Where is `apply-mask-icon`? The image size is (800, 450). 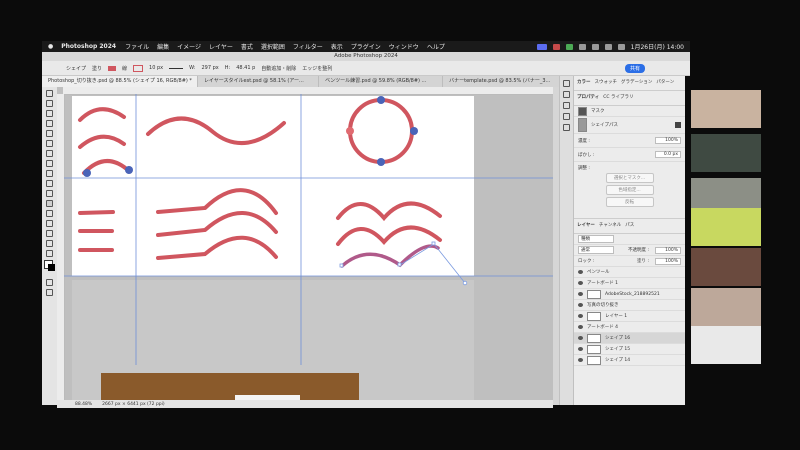 apply-mask-icon is located at coordinates (678, 125).